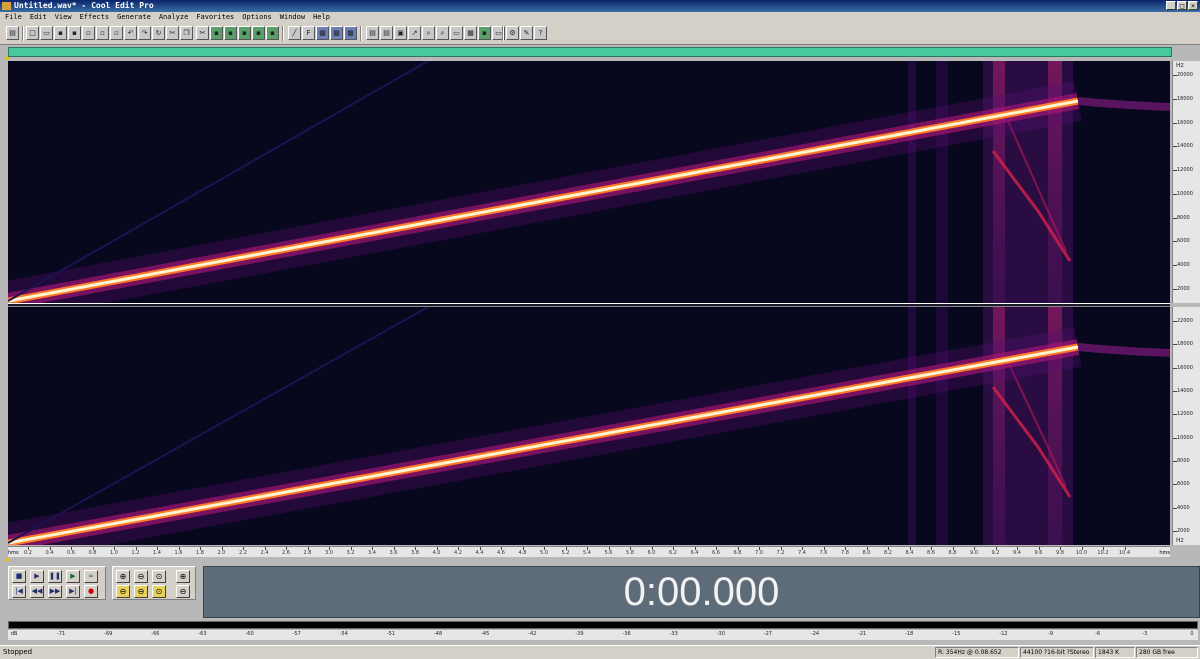 The height and width of the screenshot is (659, 1200). Describe the element at coordinates (1185, 122) in the screenshot. I see `frequency-label: 16000` at that location.